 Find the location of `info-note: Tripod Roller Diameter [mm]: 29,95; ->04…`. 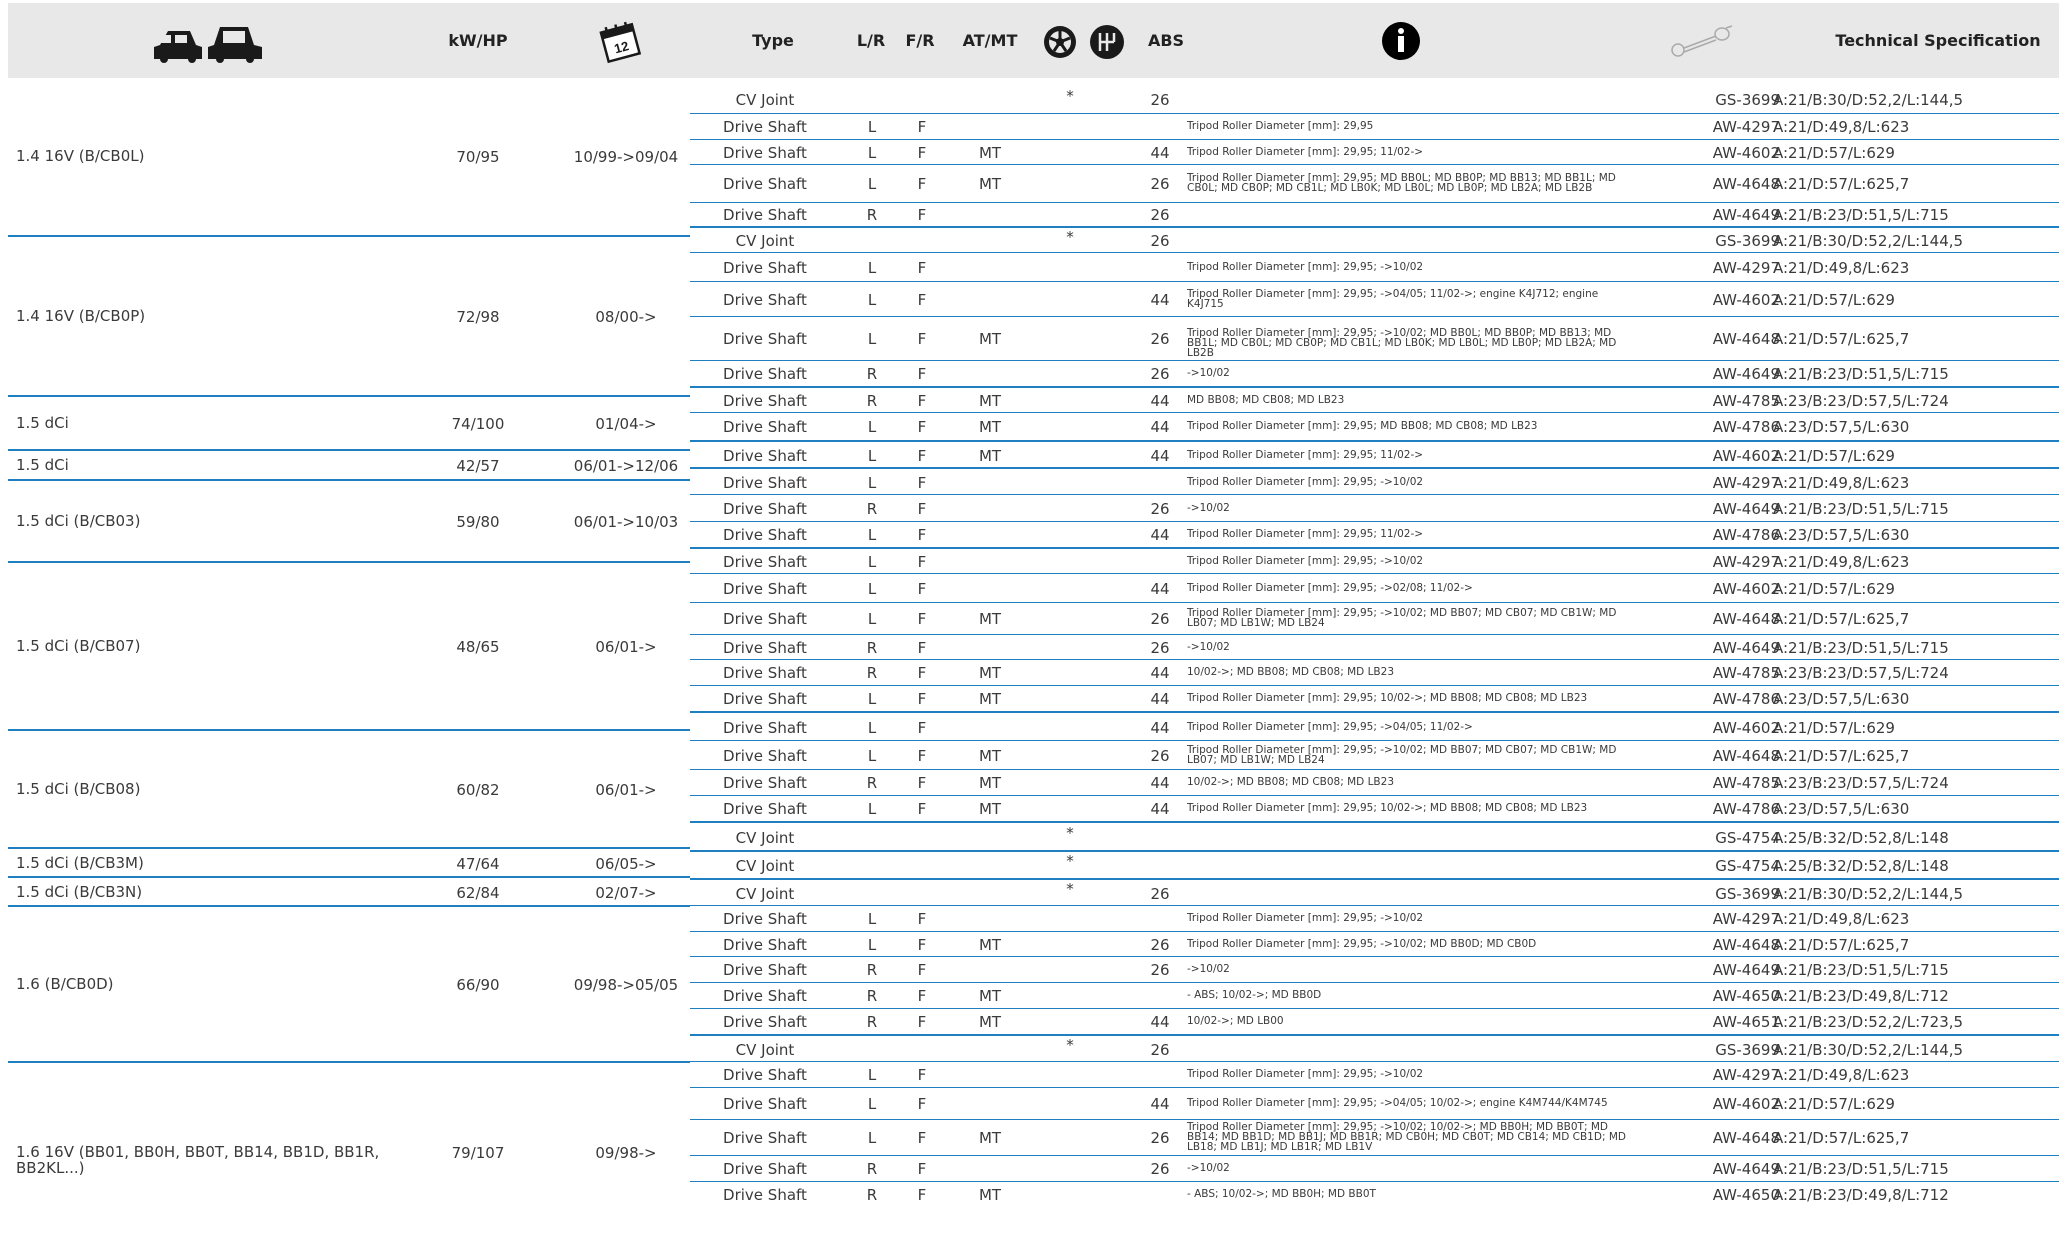

info-note: Tripod Roller Diameter [mm]: 29,95; ->04… is located at coordinates (1330, 726).